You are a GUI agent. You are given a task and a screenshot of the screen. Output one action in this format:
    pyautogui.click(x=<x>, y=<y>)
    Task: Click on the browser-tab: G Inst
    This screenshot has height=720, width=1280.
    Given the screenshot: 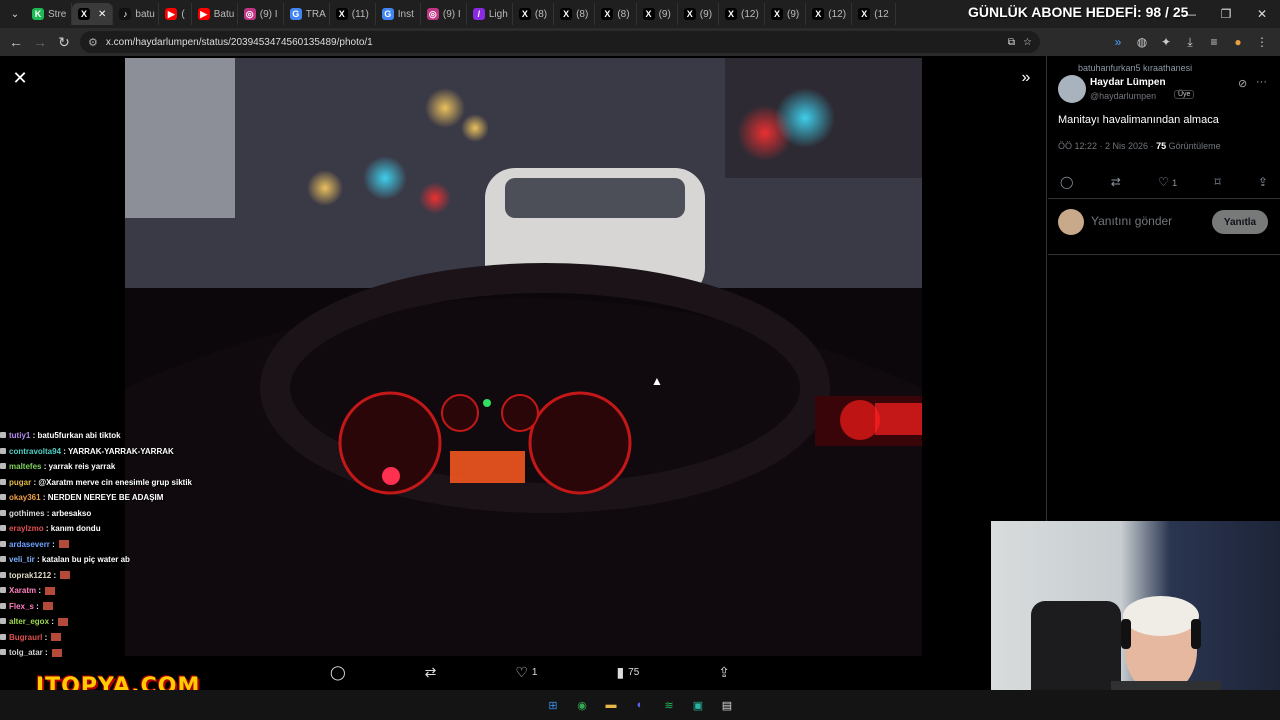 What is the action you would take?
    pyautogui.click(x=398, y=14)
    